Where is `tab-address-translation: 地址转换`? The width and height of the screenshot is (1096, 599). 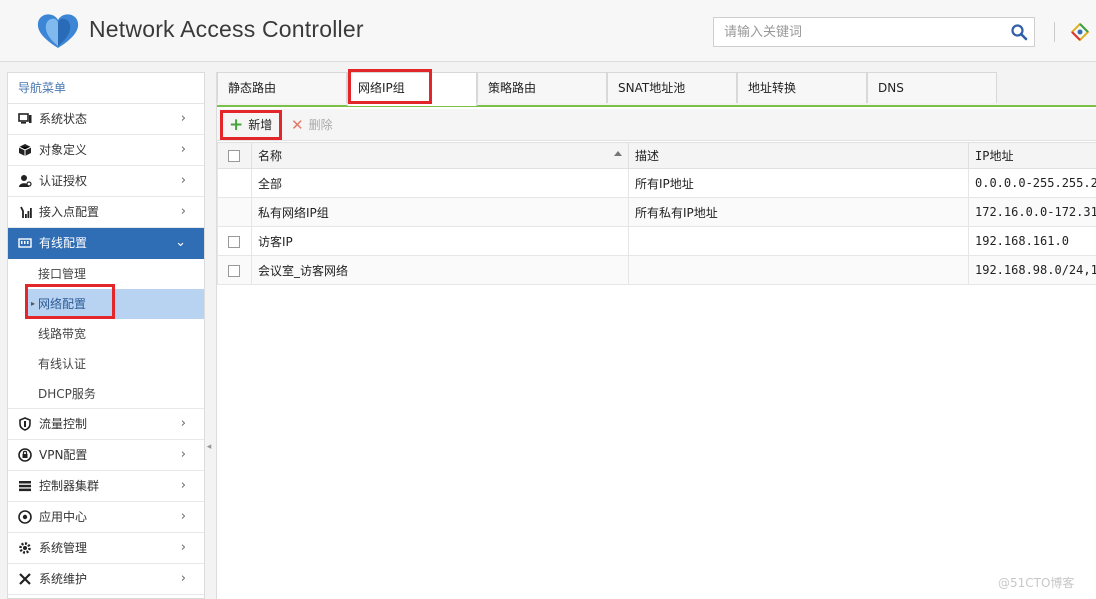 tab-address-translation: 地址转换 is located at coordinates (802, 87).